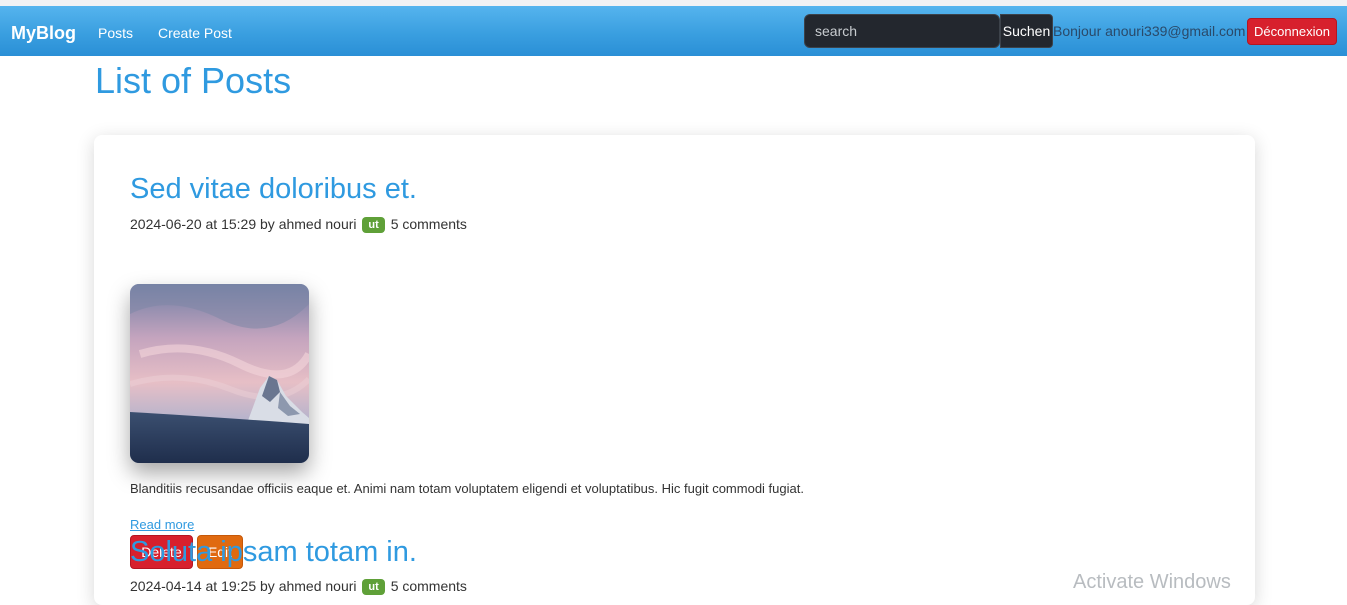 The width and height of the screenshot is (1347, 605). What do you see at coordinates (273, 189) in the screenshot?
I see `post-title: Sed vitae doloribus et.` at bounding box center [273, 189].